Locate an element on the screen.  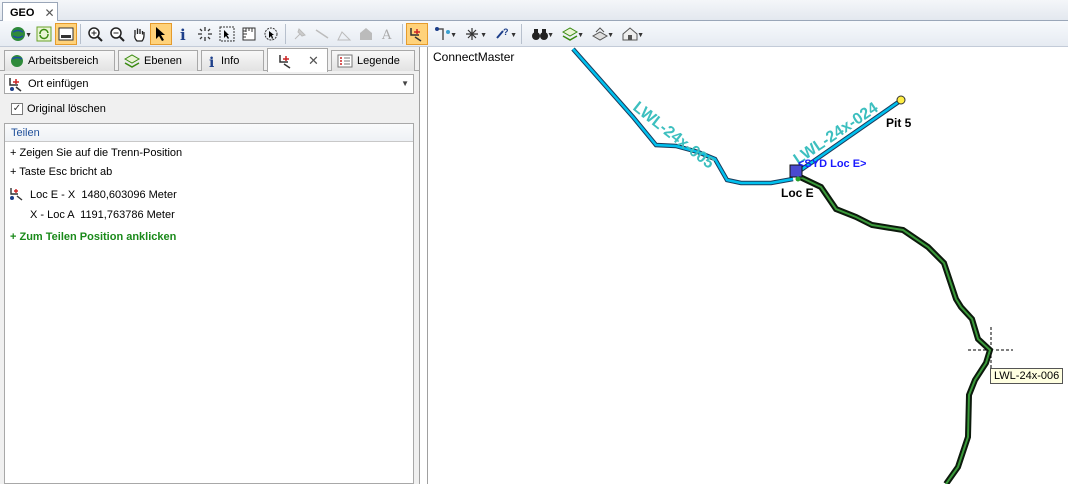
tab-arbeitsbereich: Arbeitsbereich is located at coordinates (59, 60).